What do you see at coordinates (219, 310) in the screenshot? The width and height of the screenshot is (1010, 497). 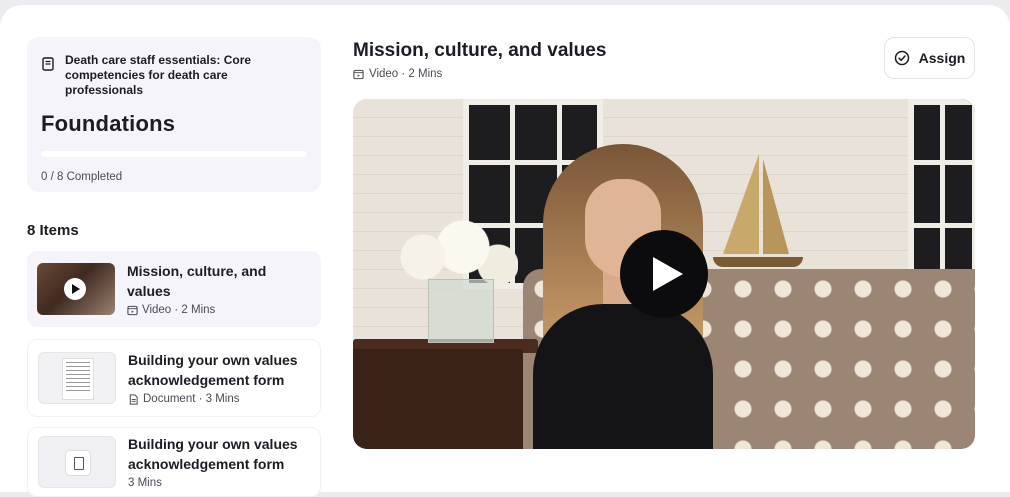 I see `item-meta: Video · 2 Mins` at bounding box center [219, 310].